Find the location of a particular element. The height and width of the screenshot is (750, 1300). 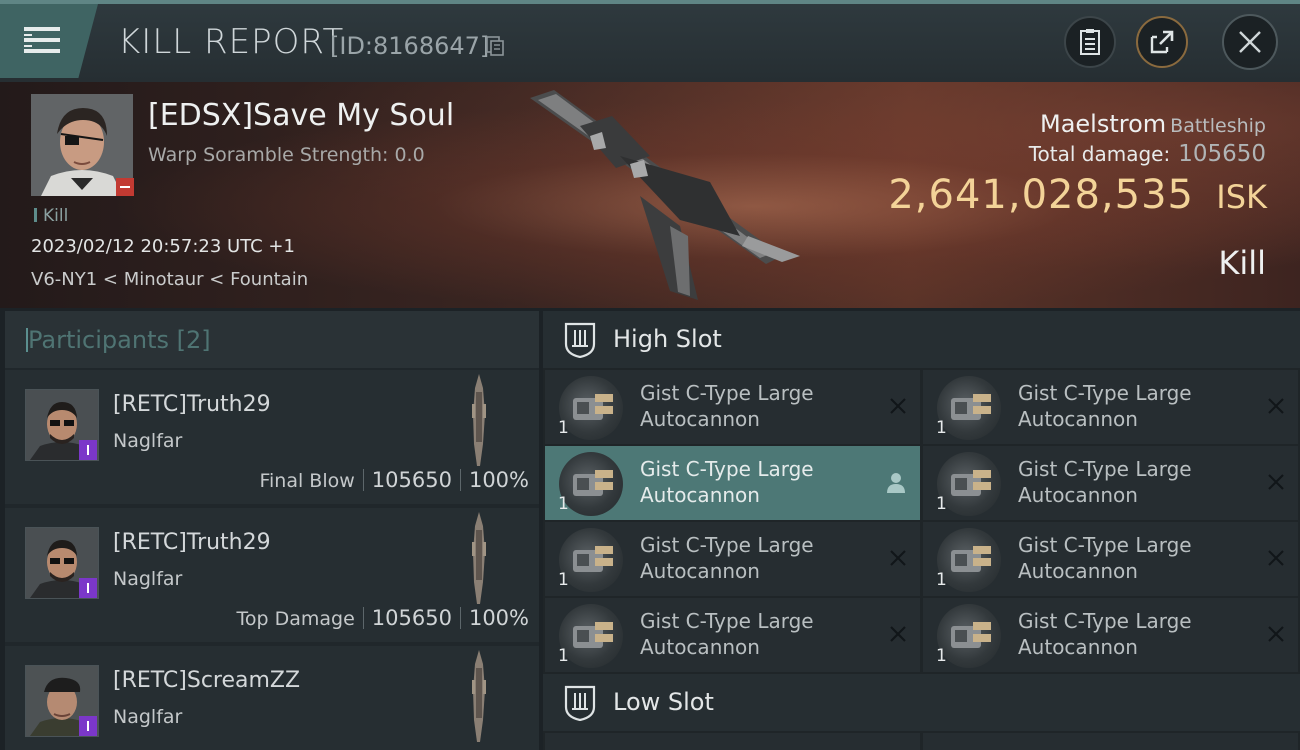

close-button is located at coordinates (1250, 42).